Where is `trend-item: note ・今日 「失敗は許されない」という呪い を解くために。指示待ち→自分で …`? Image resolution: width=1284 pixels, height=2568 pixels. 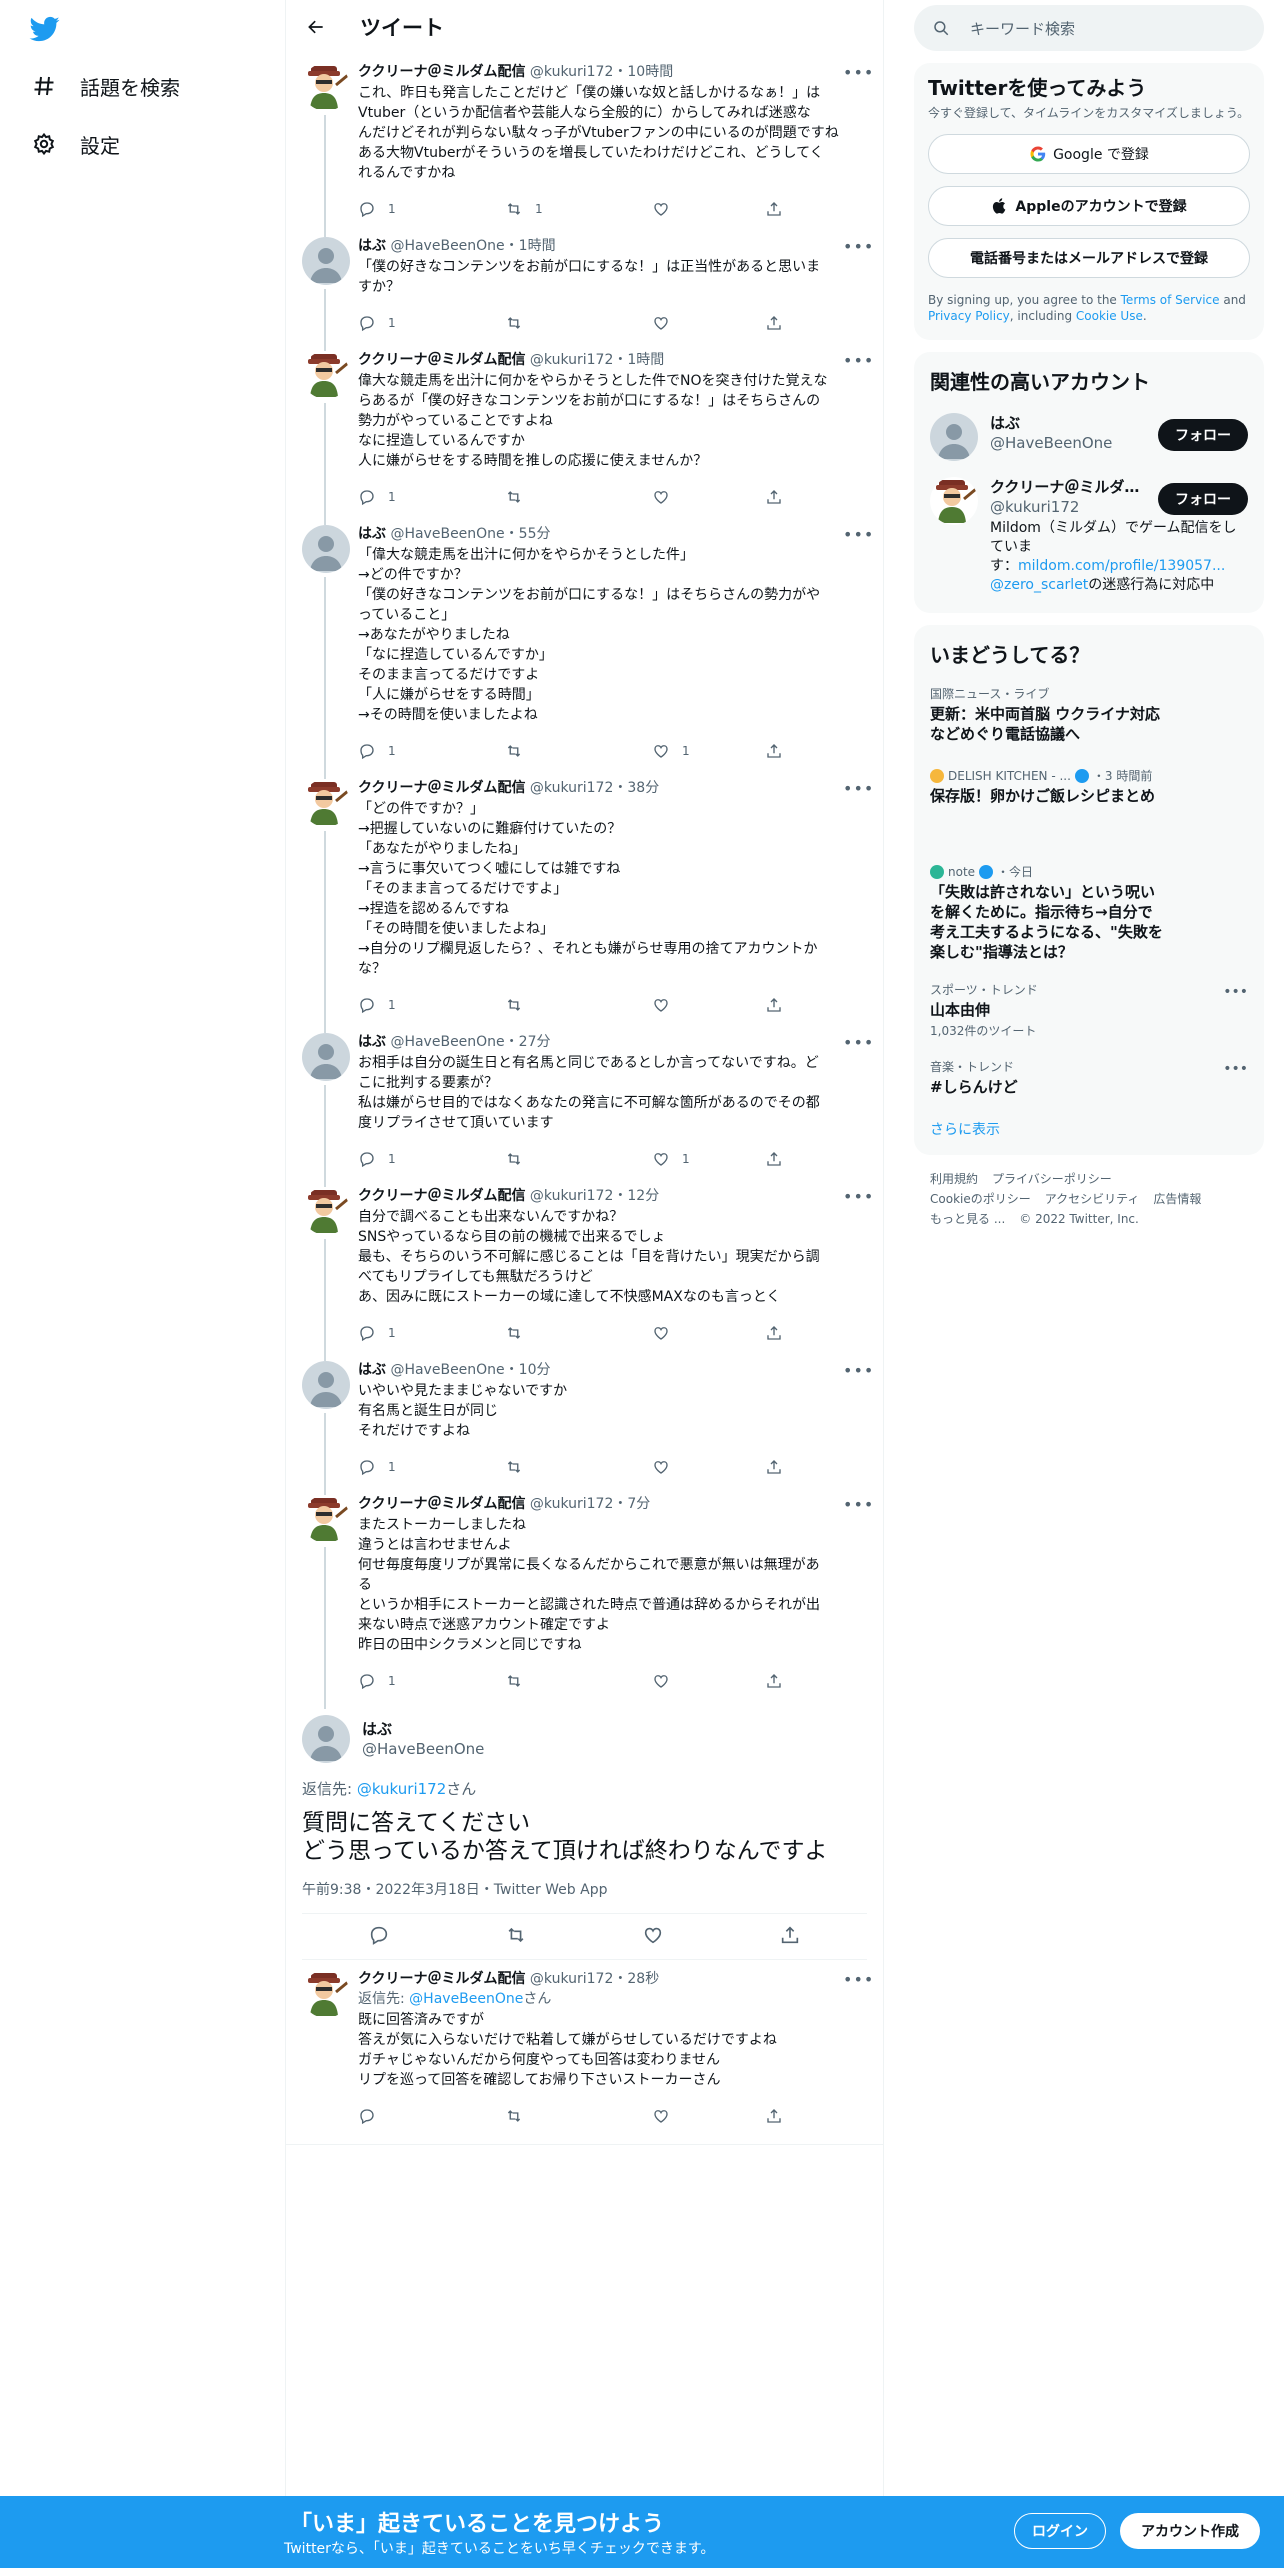
trend-item: note ・今日 「失敗は許されない」という呪い を解くために。指示待ち→自分で … is located at coordinates (1089, 913).